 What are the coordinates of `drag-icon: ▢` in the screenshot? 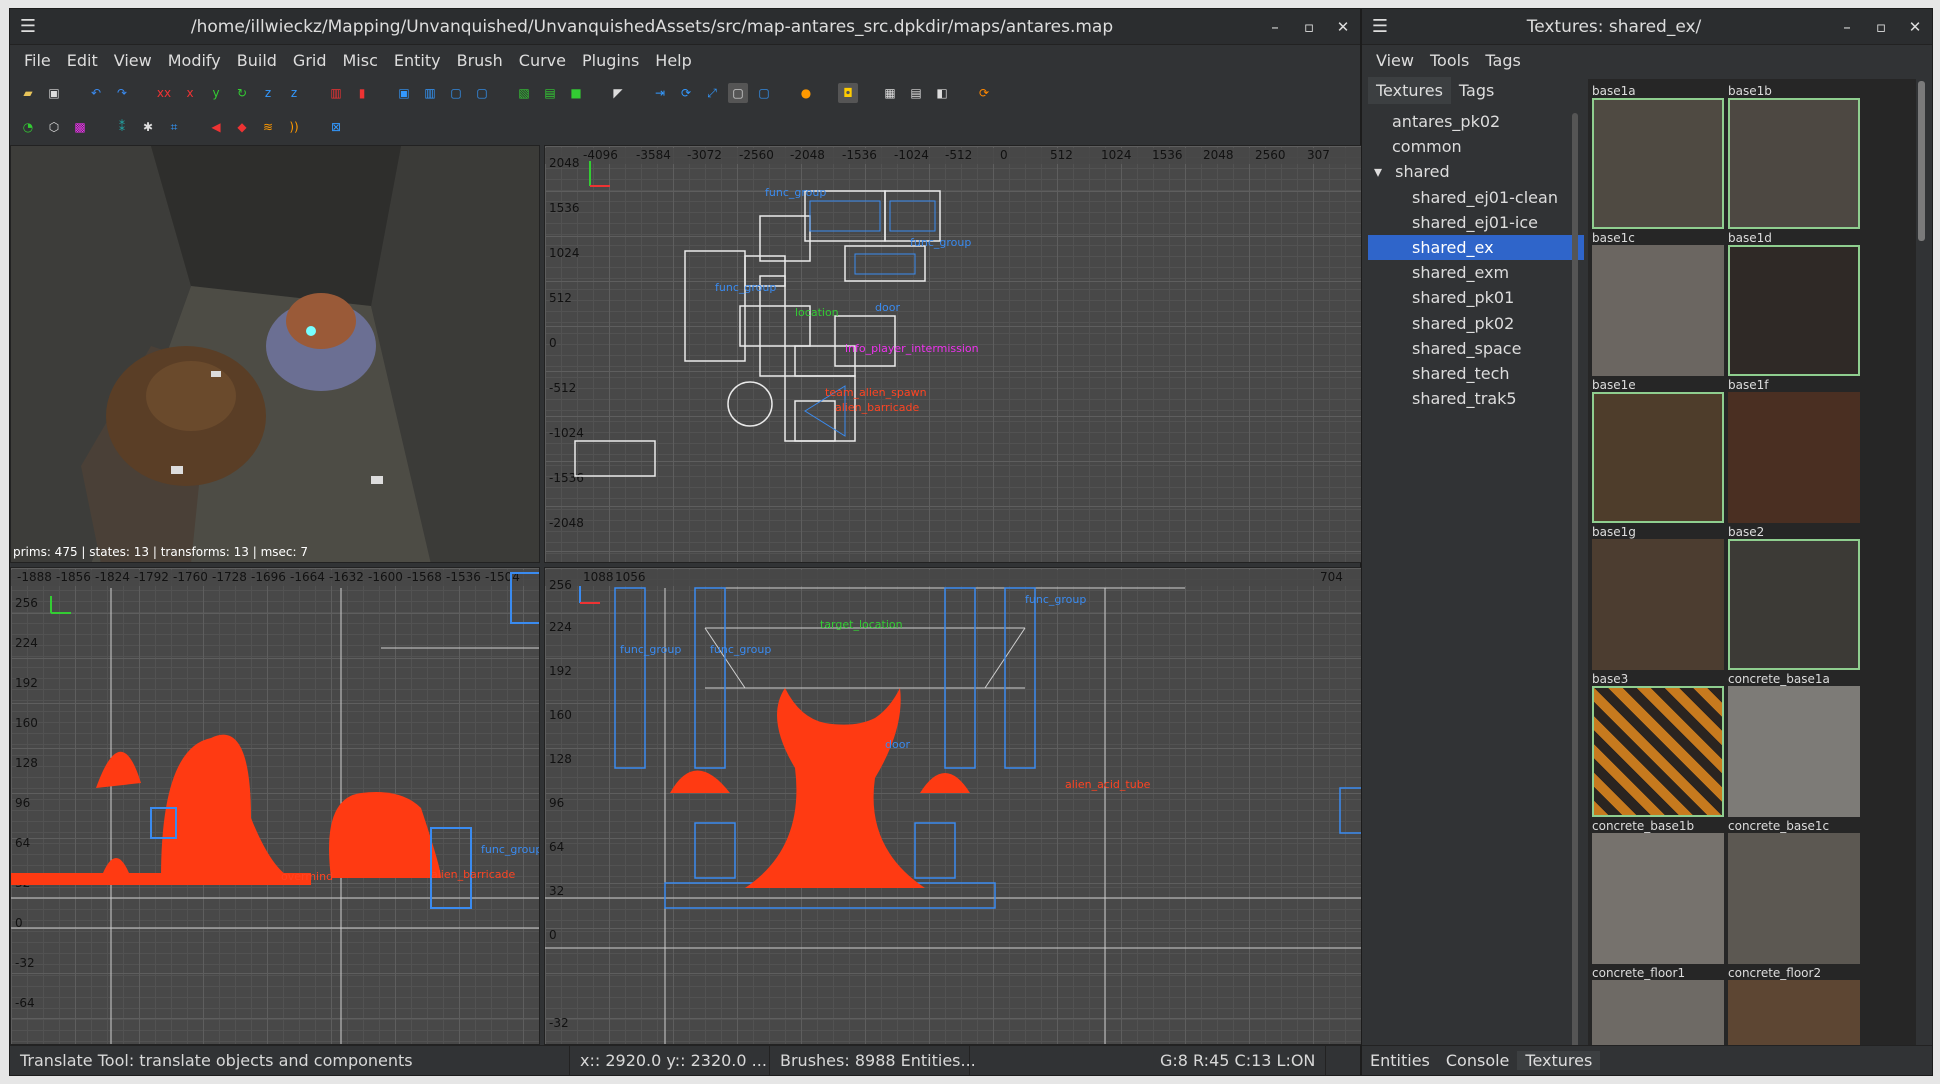 It's located at (738, 93).